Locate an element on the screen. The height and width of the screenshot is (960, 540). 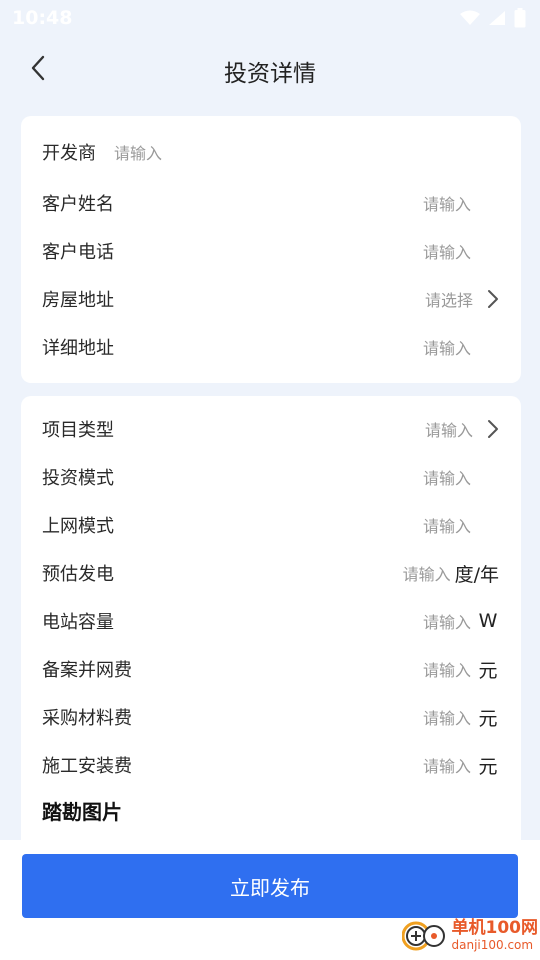
footer-bar: 立即发布 单机100网 danji100.com is located at coordinates (270, 900).